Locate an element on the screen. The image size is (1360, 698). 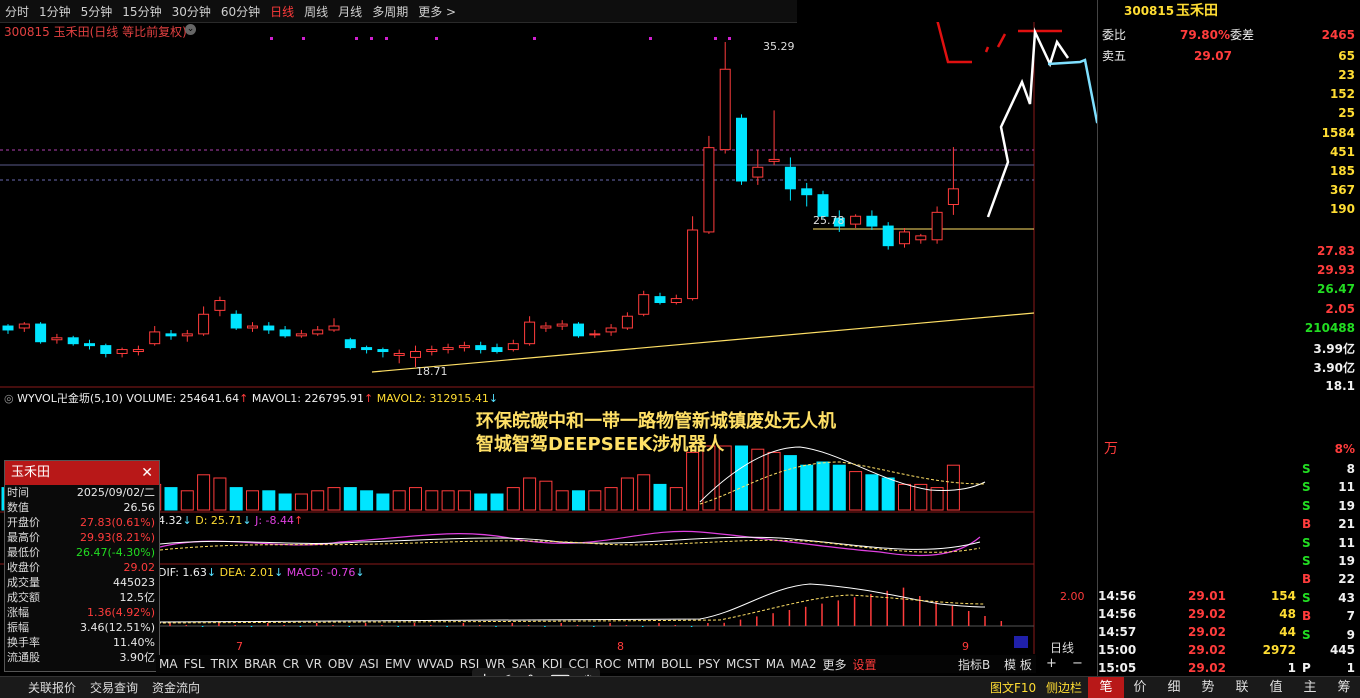
macd-dea-line is located at coordinates (571, 609).